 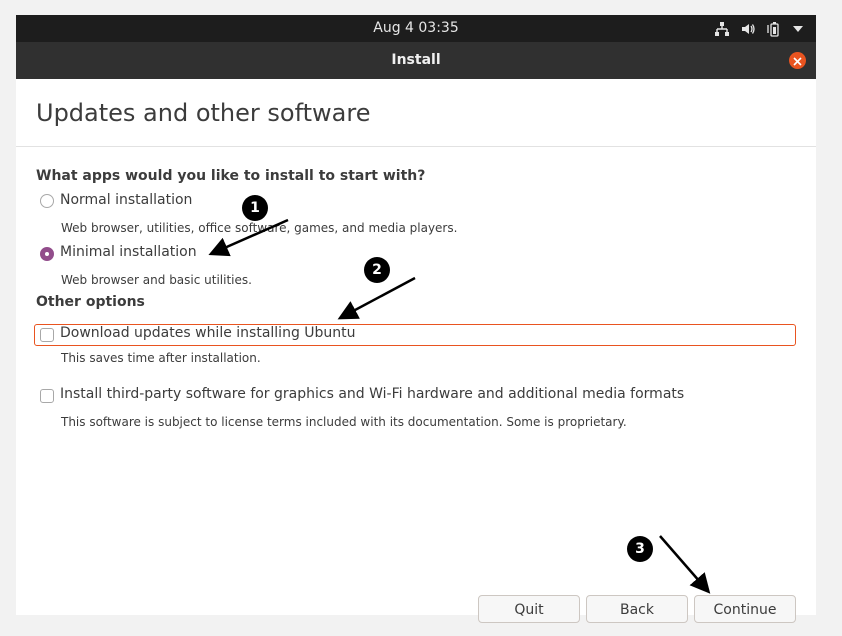 What do you see at coordinates (377, 270) in the screenshot?
I see `step-2-badge: 2` at bounding box center [377, 270].